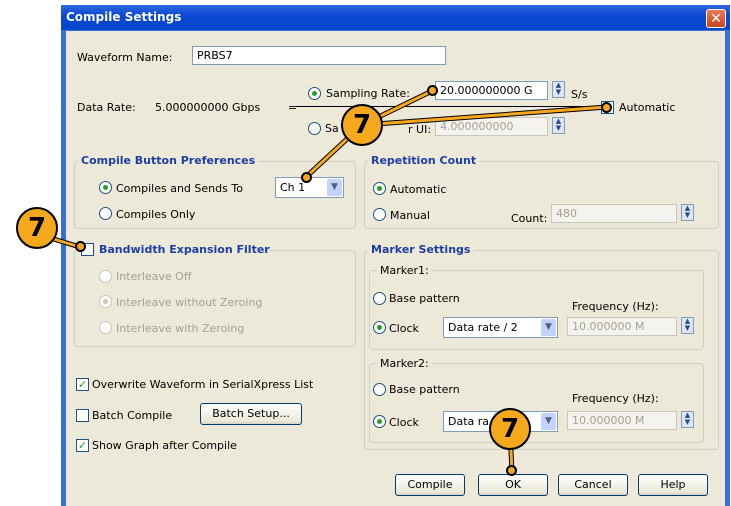  I want to click on callout-badge-ok: 7, so click(510, 429).